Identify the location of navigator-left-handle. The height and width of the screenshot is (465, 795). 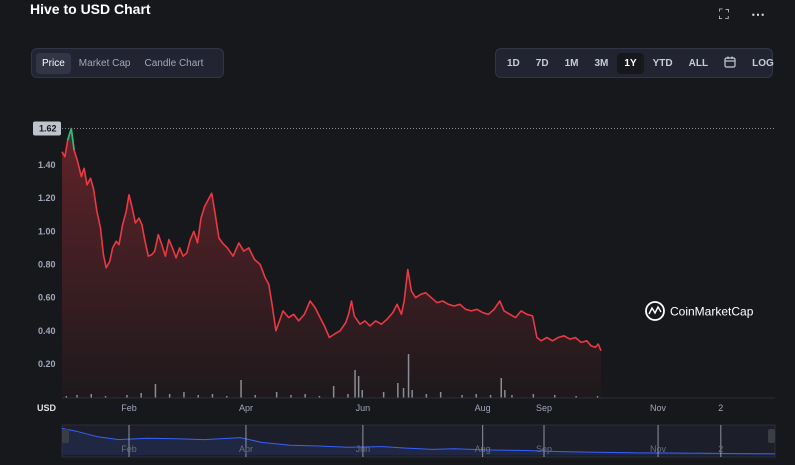
(65, 436).